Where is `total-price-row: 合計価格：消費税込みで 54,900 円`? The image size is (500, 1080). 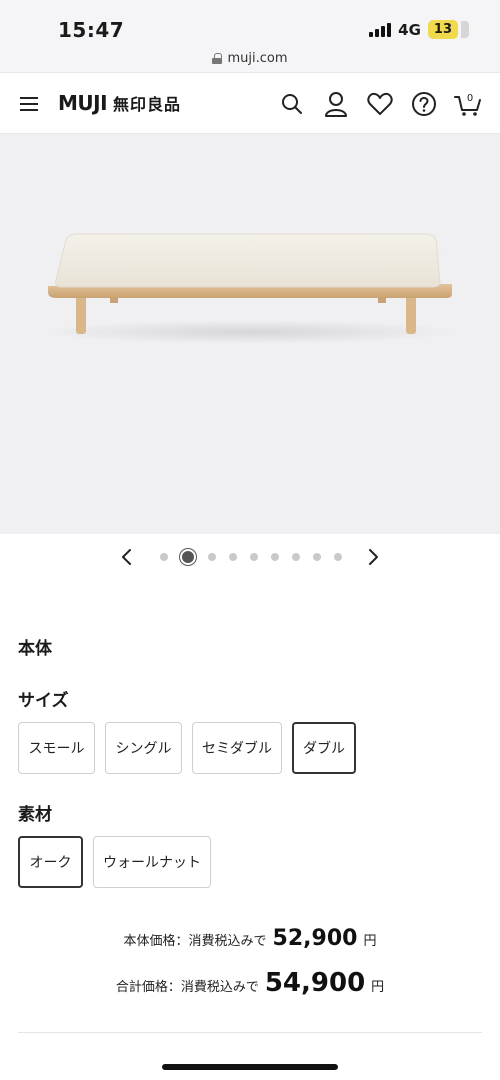
total-price-row: 合計価格：消費税込みで 54,900 円 is located at coordinates (250, 983).